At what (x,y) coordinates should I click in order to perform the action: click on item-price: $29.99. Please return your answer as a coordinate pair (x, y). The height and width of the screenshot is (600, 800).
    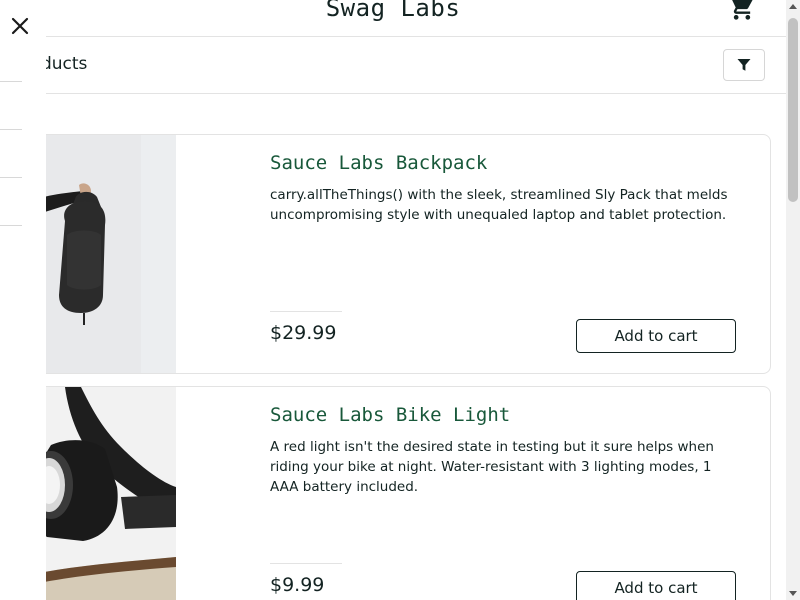
    Looking at the image, I should click on (303, 333).